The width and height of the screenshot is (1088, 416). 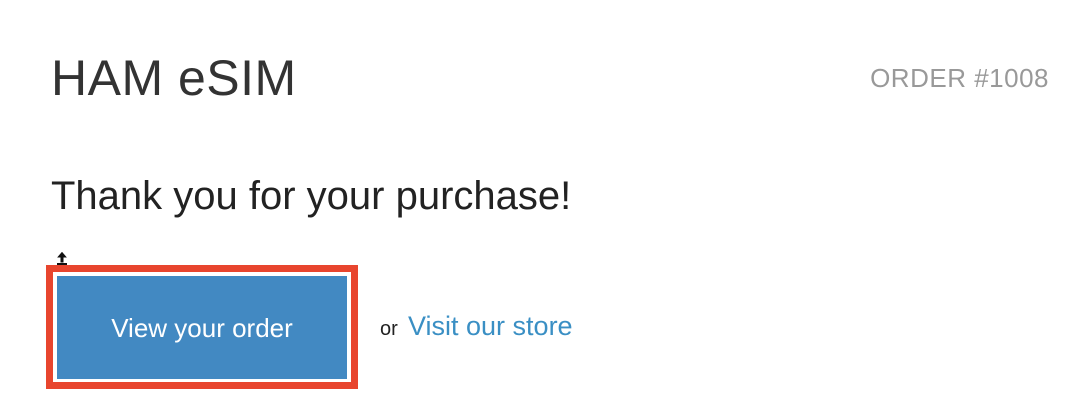 What do you see at coordinates (202, 327) in the screenshot?
I see `view-order-button: View your order` at bounding box center [202, 327].